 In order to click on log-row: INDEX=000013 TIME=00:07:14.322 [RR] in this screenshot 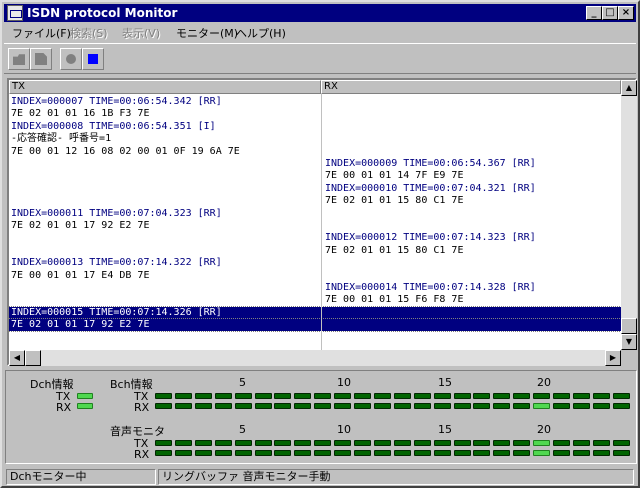, I will do `click(315, 263)`.